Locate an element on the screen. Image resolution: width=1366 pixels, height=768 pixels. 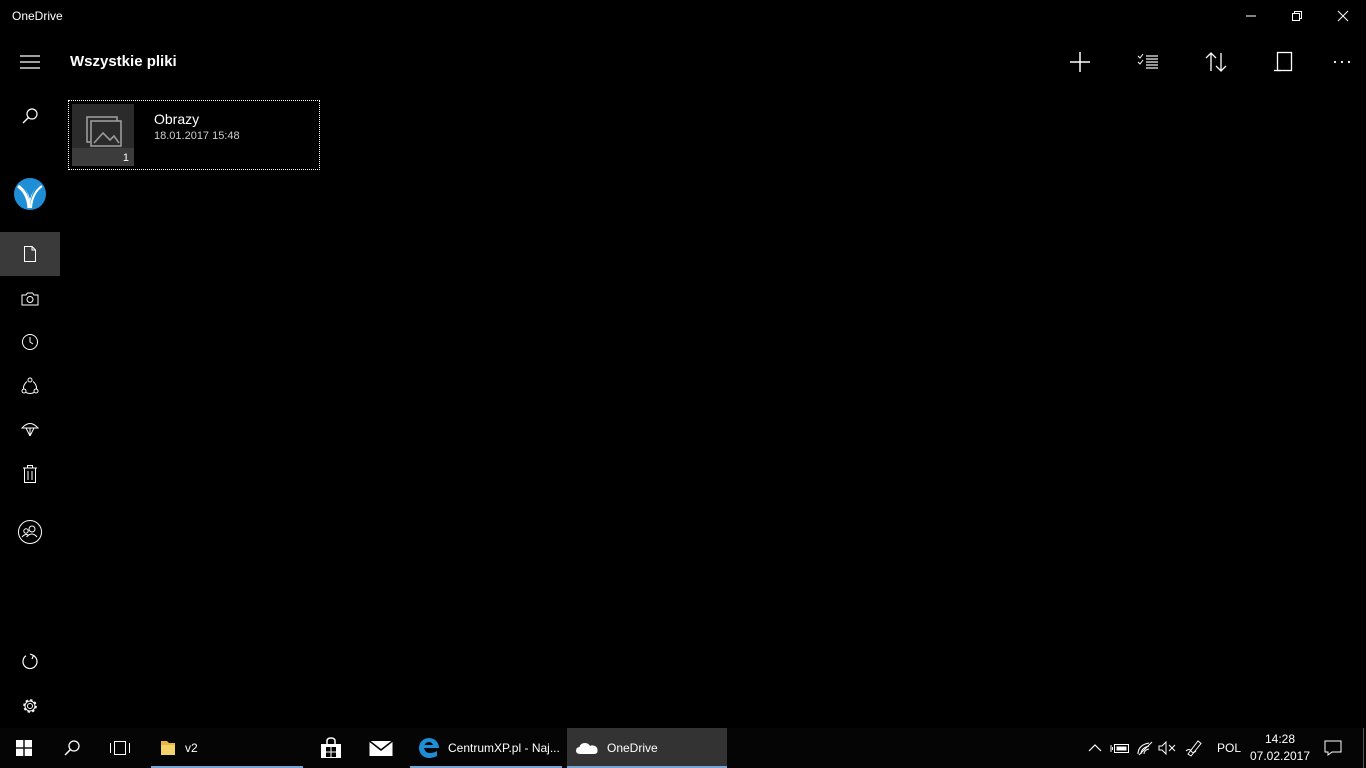
app-title: OneDrive is located at coordinates (37, 16).